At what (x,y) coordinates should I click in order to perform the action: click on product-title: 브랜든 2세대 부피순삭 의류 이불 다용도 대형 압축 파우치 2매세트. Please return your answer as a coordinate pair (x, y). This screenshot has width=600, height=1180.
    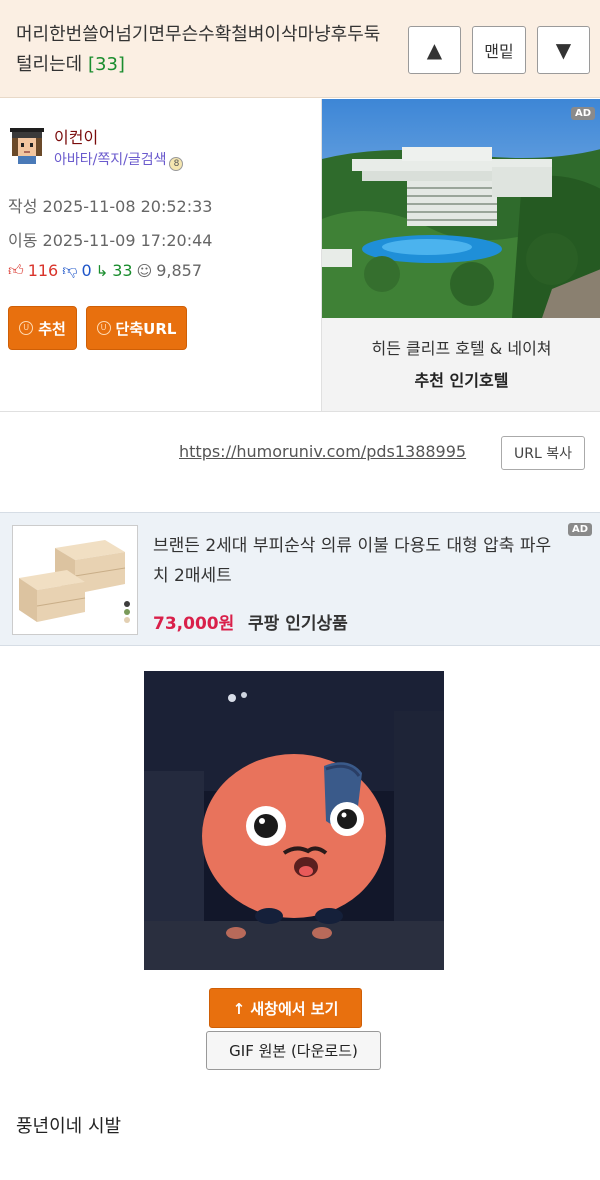
    Looking at the image, I should click on (353, 561).